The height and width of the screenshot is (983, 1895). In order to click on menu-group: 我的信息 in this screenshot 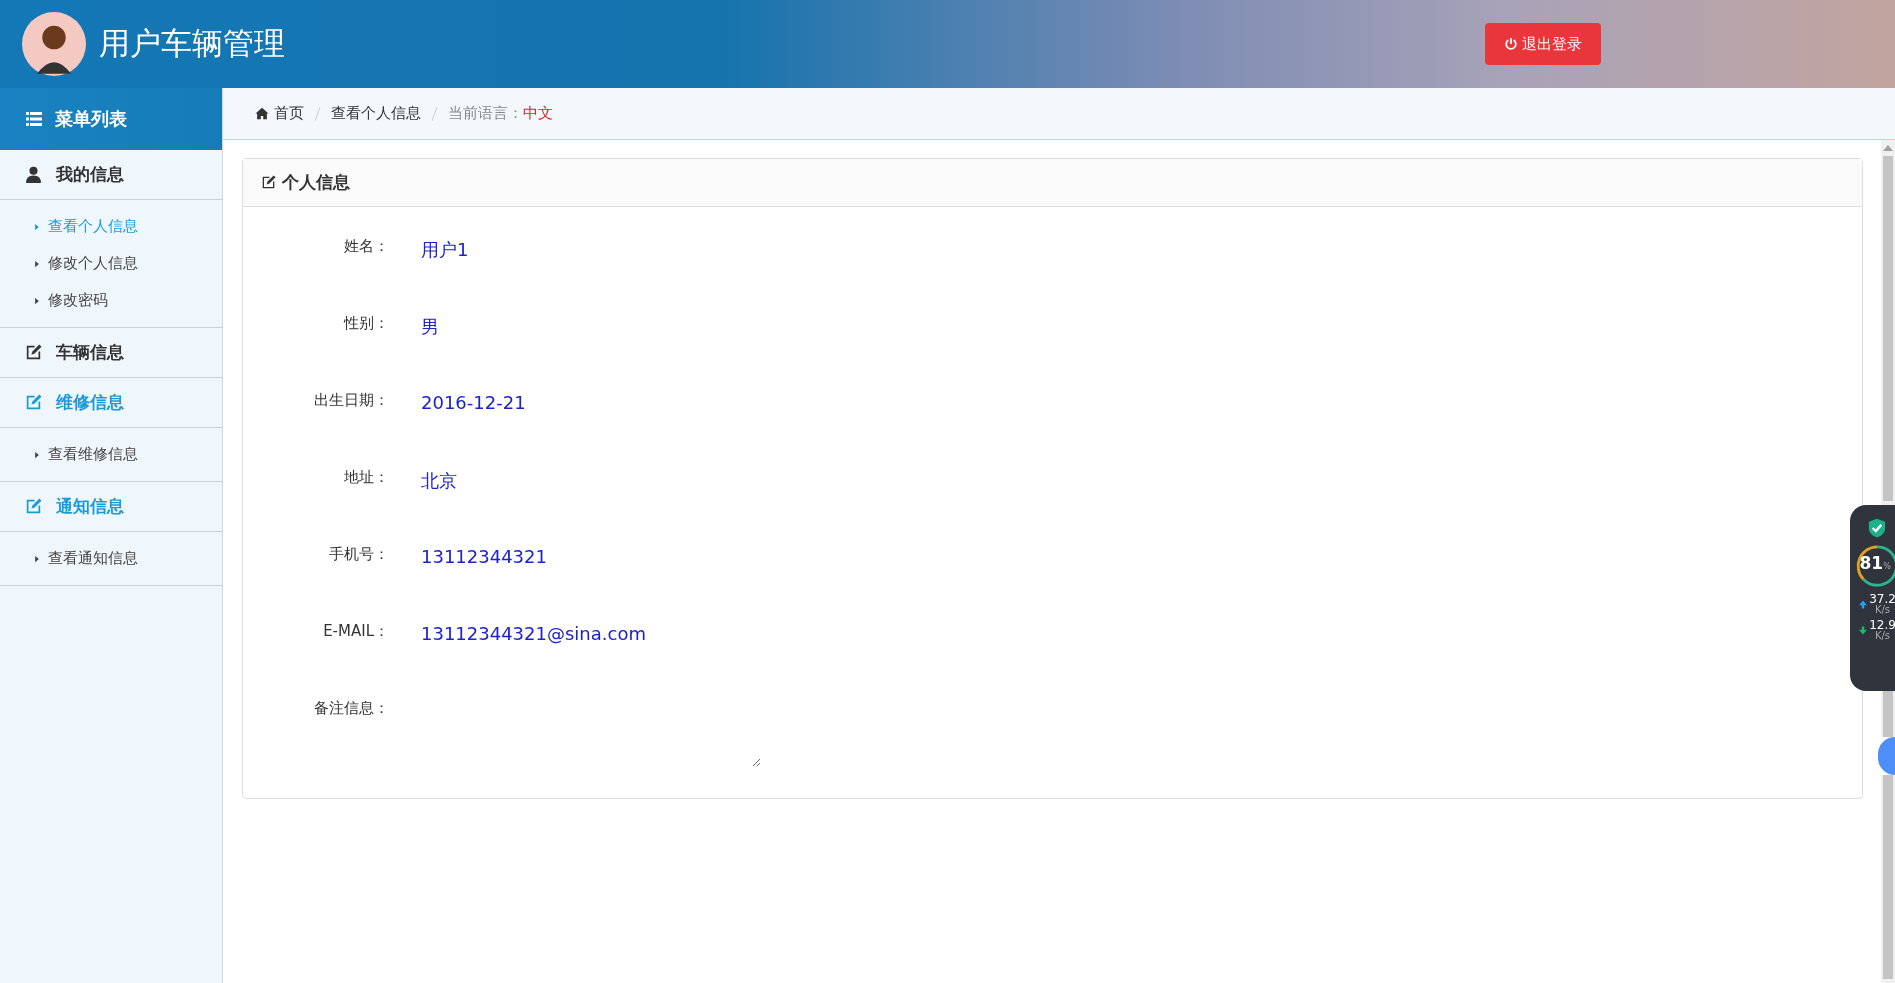, I will do `click(111, 175)`.